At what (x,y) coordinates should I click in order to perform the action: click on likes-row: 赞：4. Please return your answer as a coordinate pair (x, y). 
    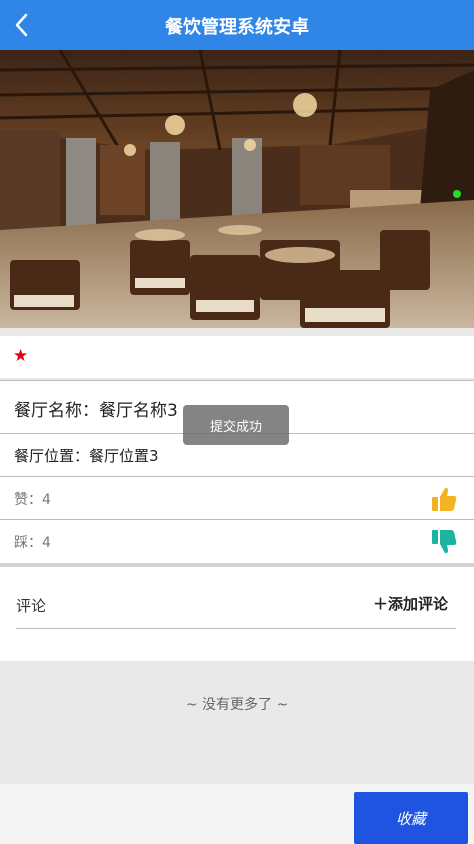
    Looking at the image, I should click on (237, 497).